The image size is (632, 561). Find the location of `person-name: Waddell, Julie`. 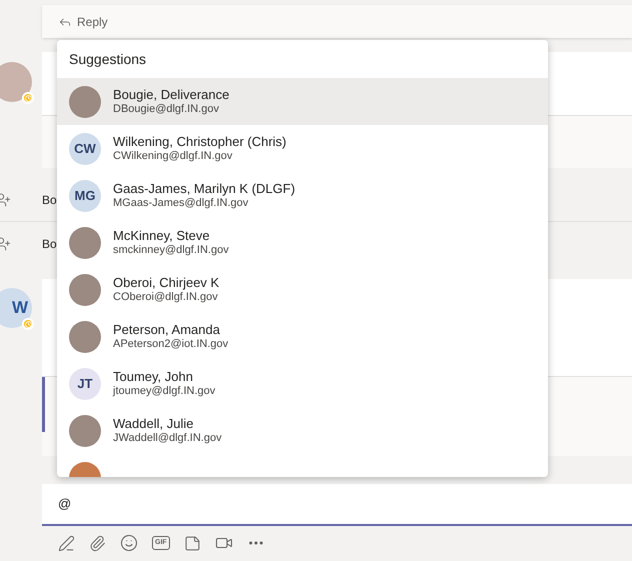

person-name: Waddell, Julie is located at coordinates (153, 424).